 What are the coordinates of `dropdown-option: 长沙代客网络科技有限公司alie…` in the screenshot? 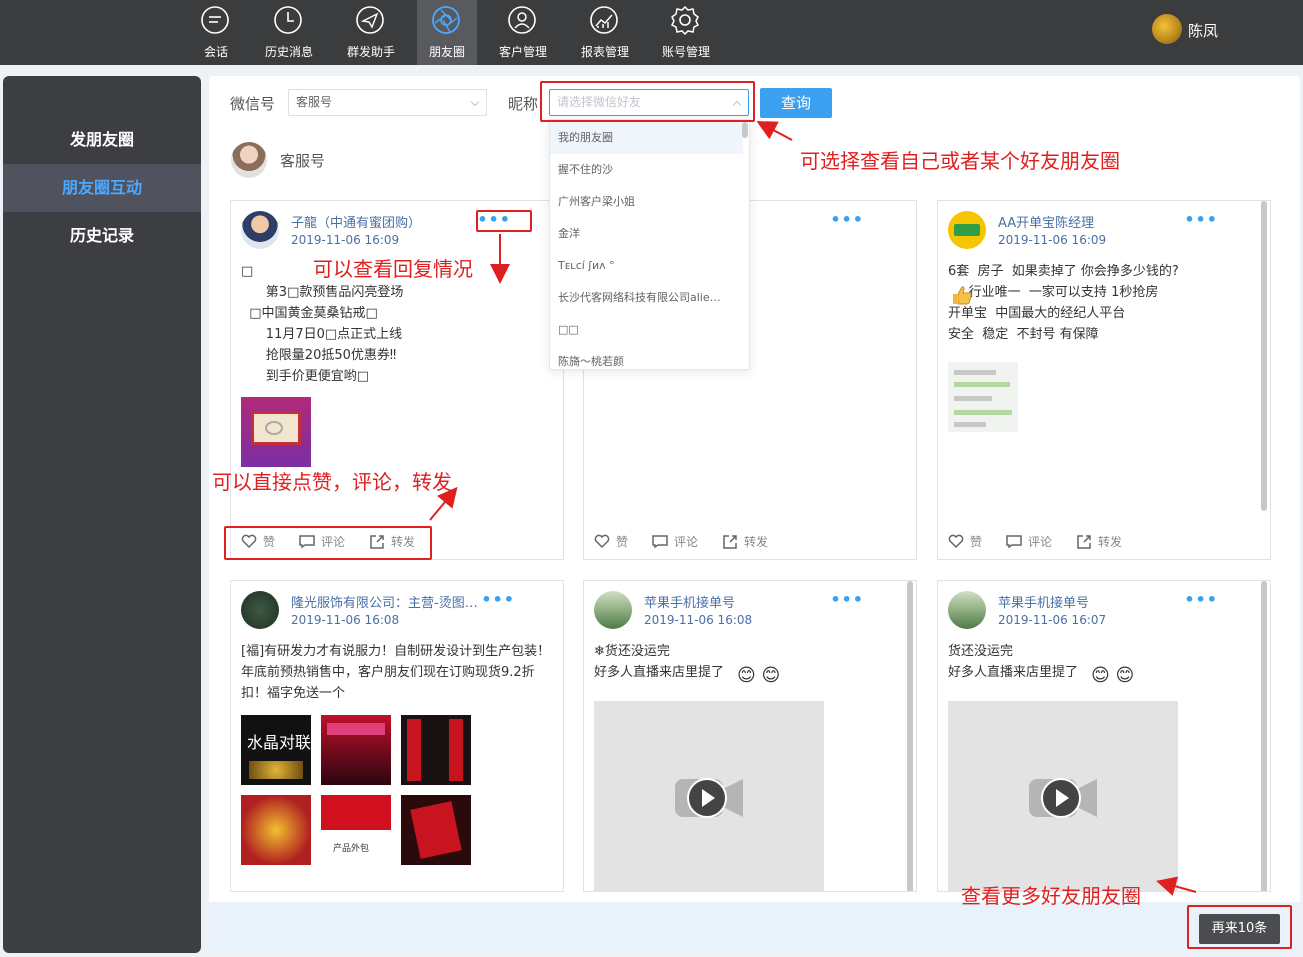 It's located at (646, 298).